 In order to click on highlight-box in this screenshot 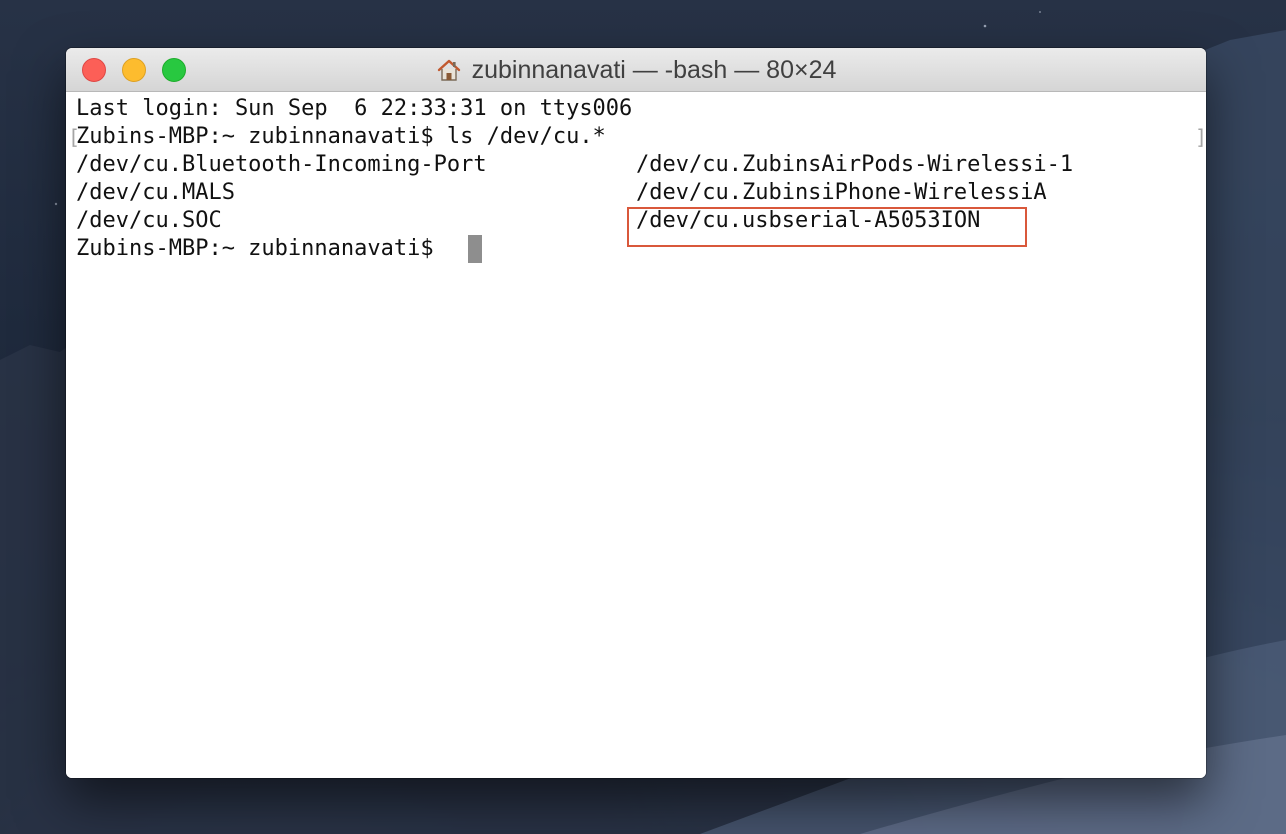, I will do `click(827, 227)`.